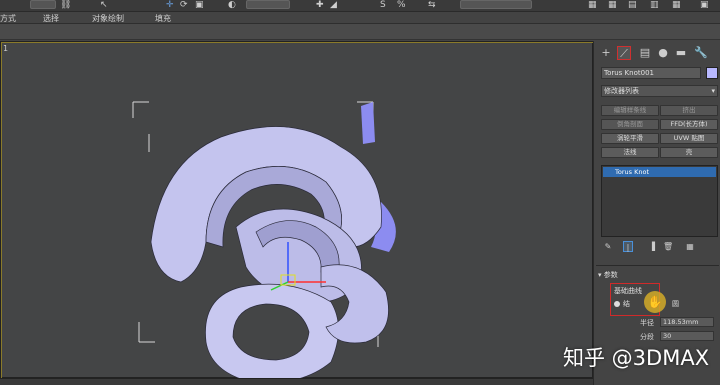 Image resolution: width=720 pixels, height=385 pixels. Describe the element at coordinates (612, 5) in the screenshot. I see `grid-icon: ▦` at that location.